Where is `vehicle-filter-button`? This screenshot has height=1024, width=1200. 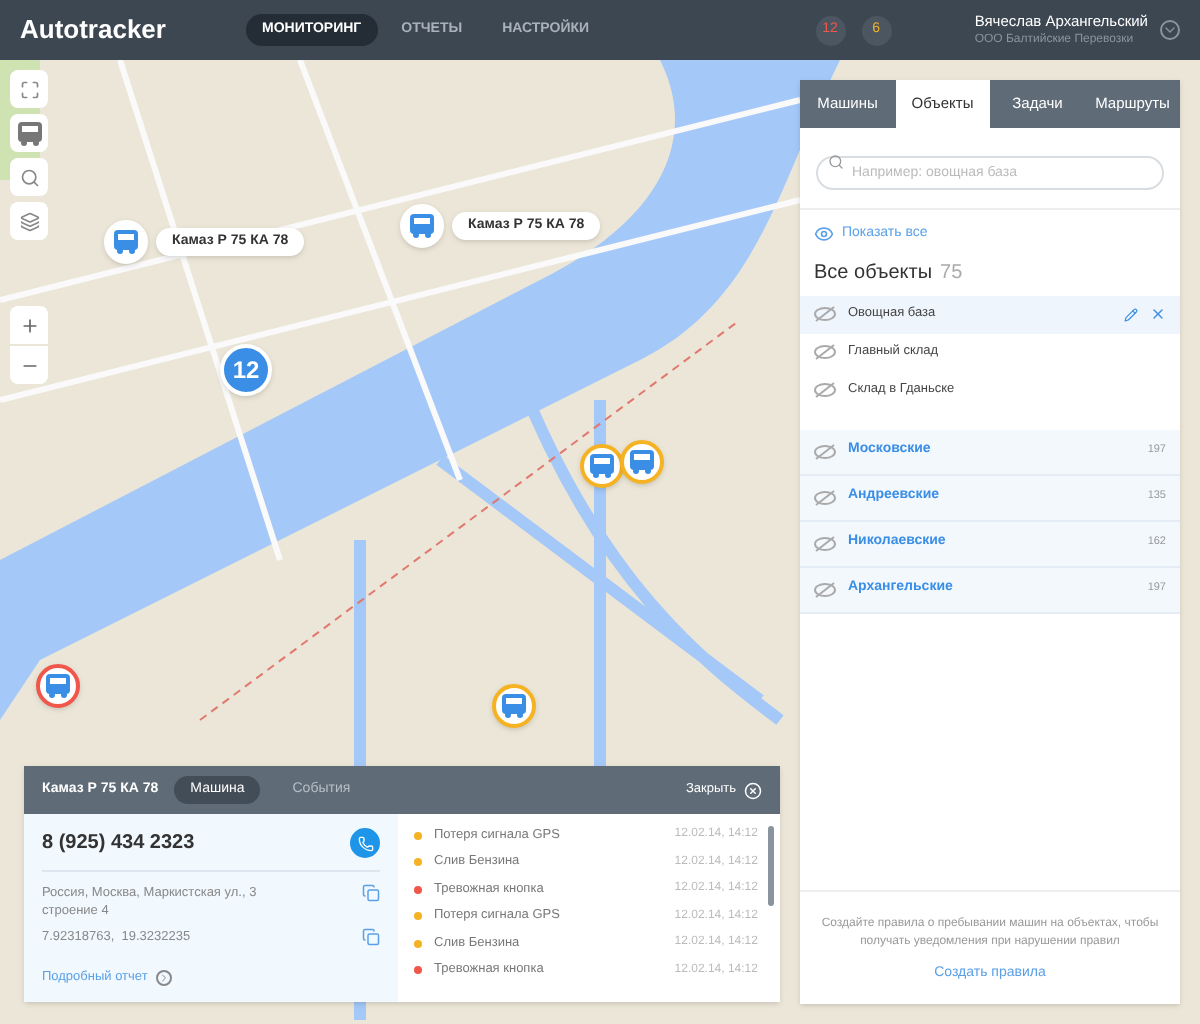
vehicle-filter-button is located at coordinates (29, 133).